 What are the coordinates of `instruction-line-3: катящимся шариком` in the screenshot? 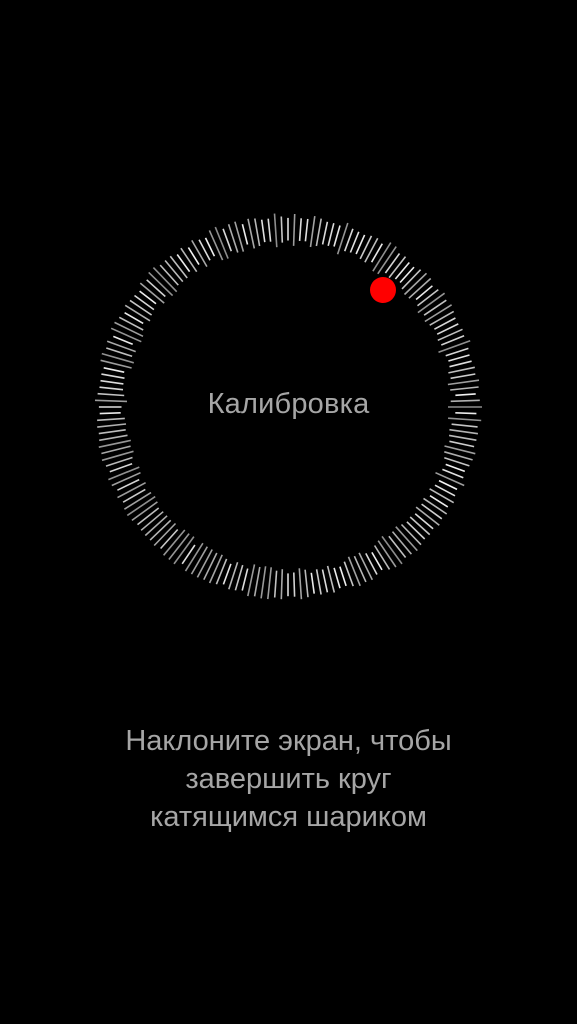 It's located at (288, 817).